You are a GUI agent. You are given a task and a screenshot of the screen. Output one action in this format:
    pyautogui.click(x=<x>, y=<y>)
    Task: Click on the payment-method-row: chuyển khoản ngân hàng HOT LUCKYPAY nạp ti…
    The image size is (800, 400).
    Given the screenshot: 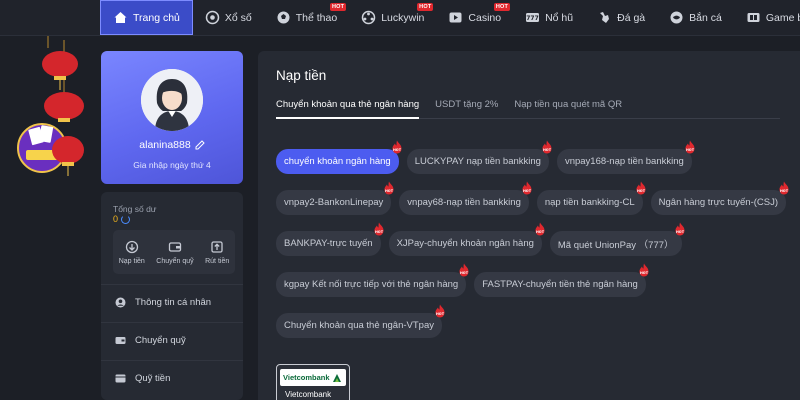 What is the action you would take?
    pyautogui.click(x=531, y=157)
    